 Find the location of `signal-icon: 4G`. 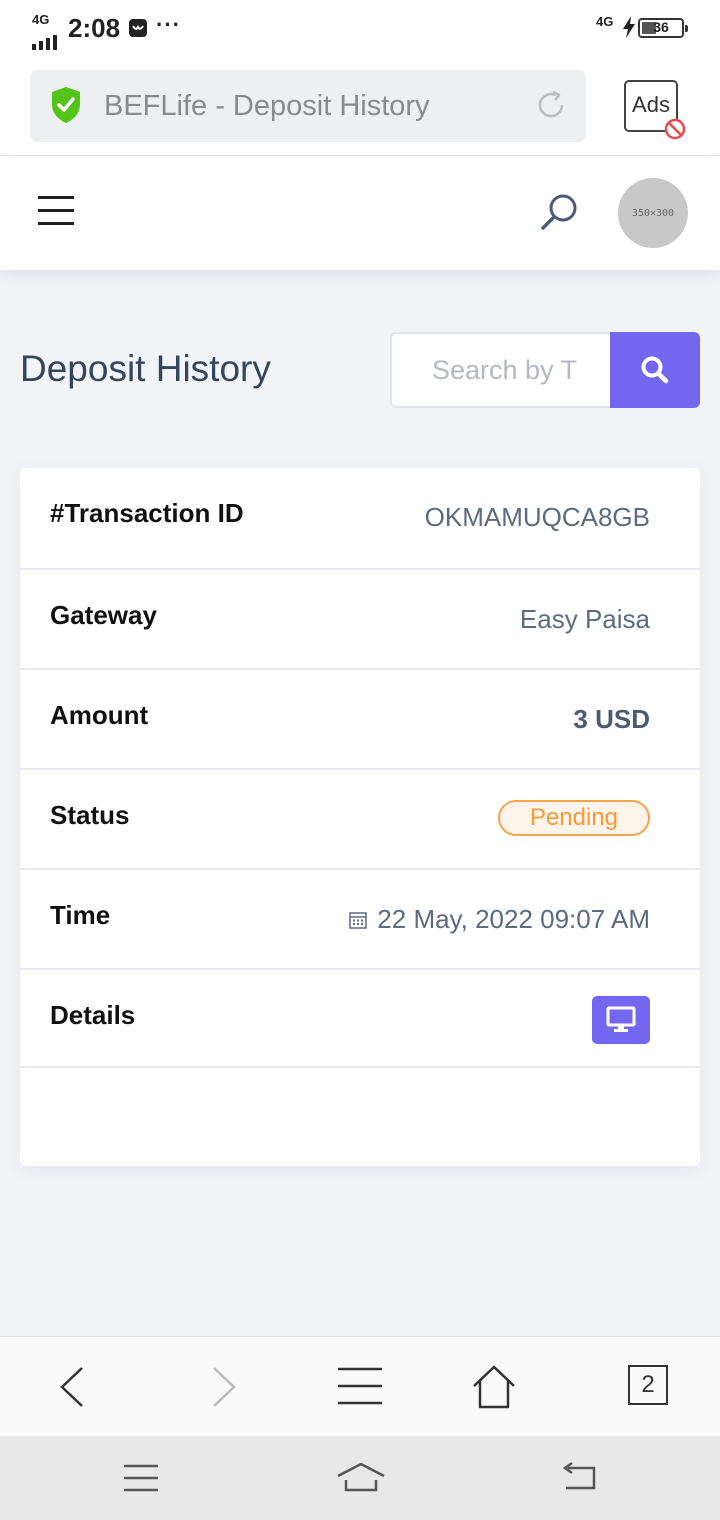

signal-icon: 4G is located at coordinates (47, 31).